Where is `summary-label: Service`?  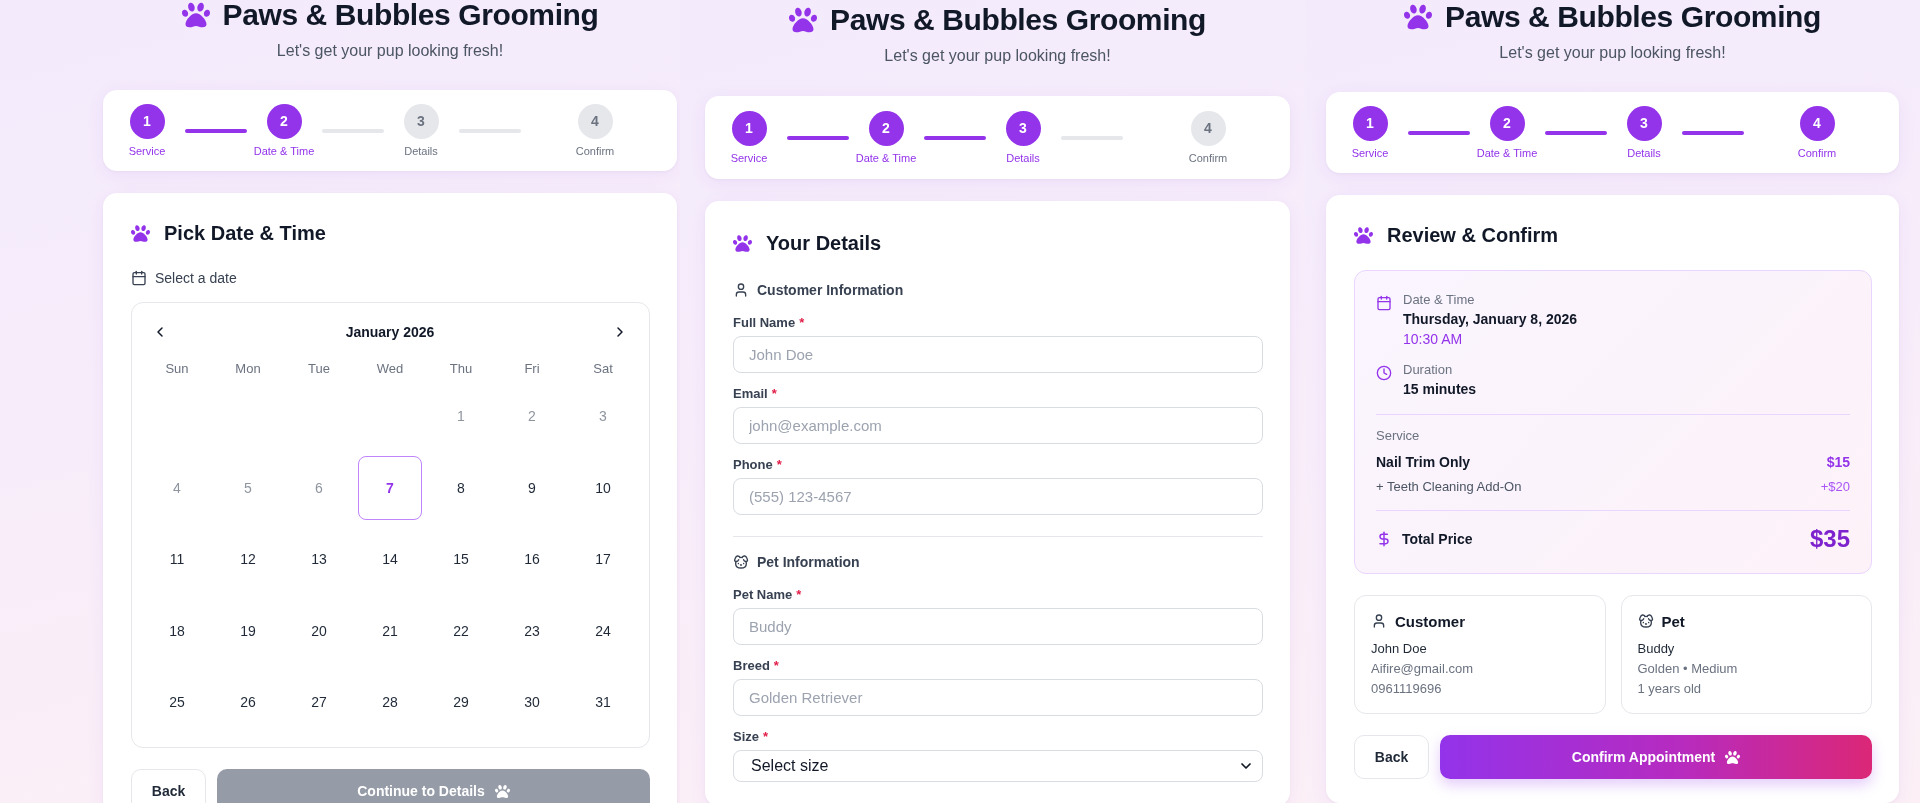
summary-label: Service is located at coordinates (1398, 436).